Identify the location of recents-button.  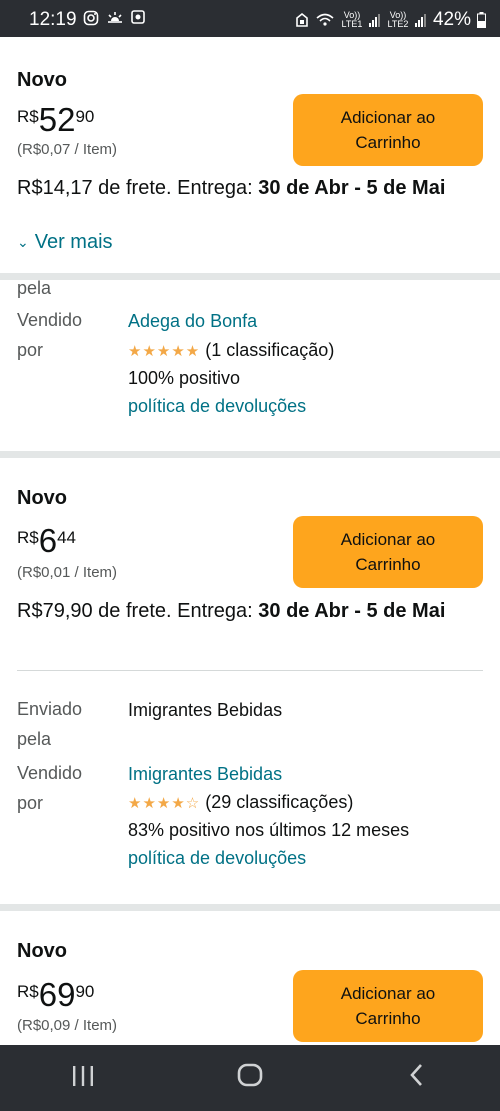
(83, 1078).